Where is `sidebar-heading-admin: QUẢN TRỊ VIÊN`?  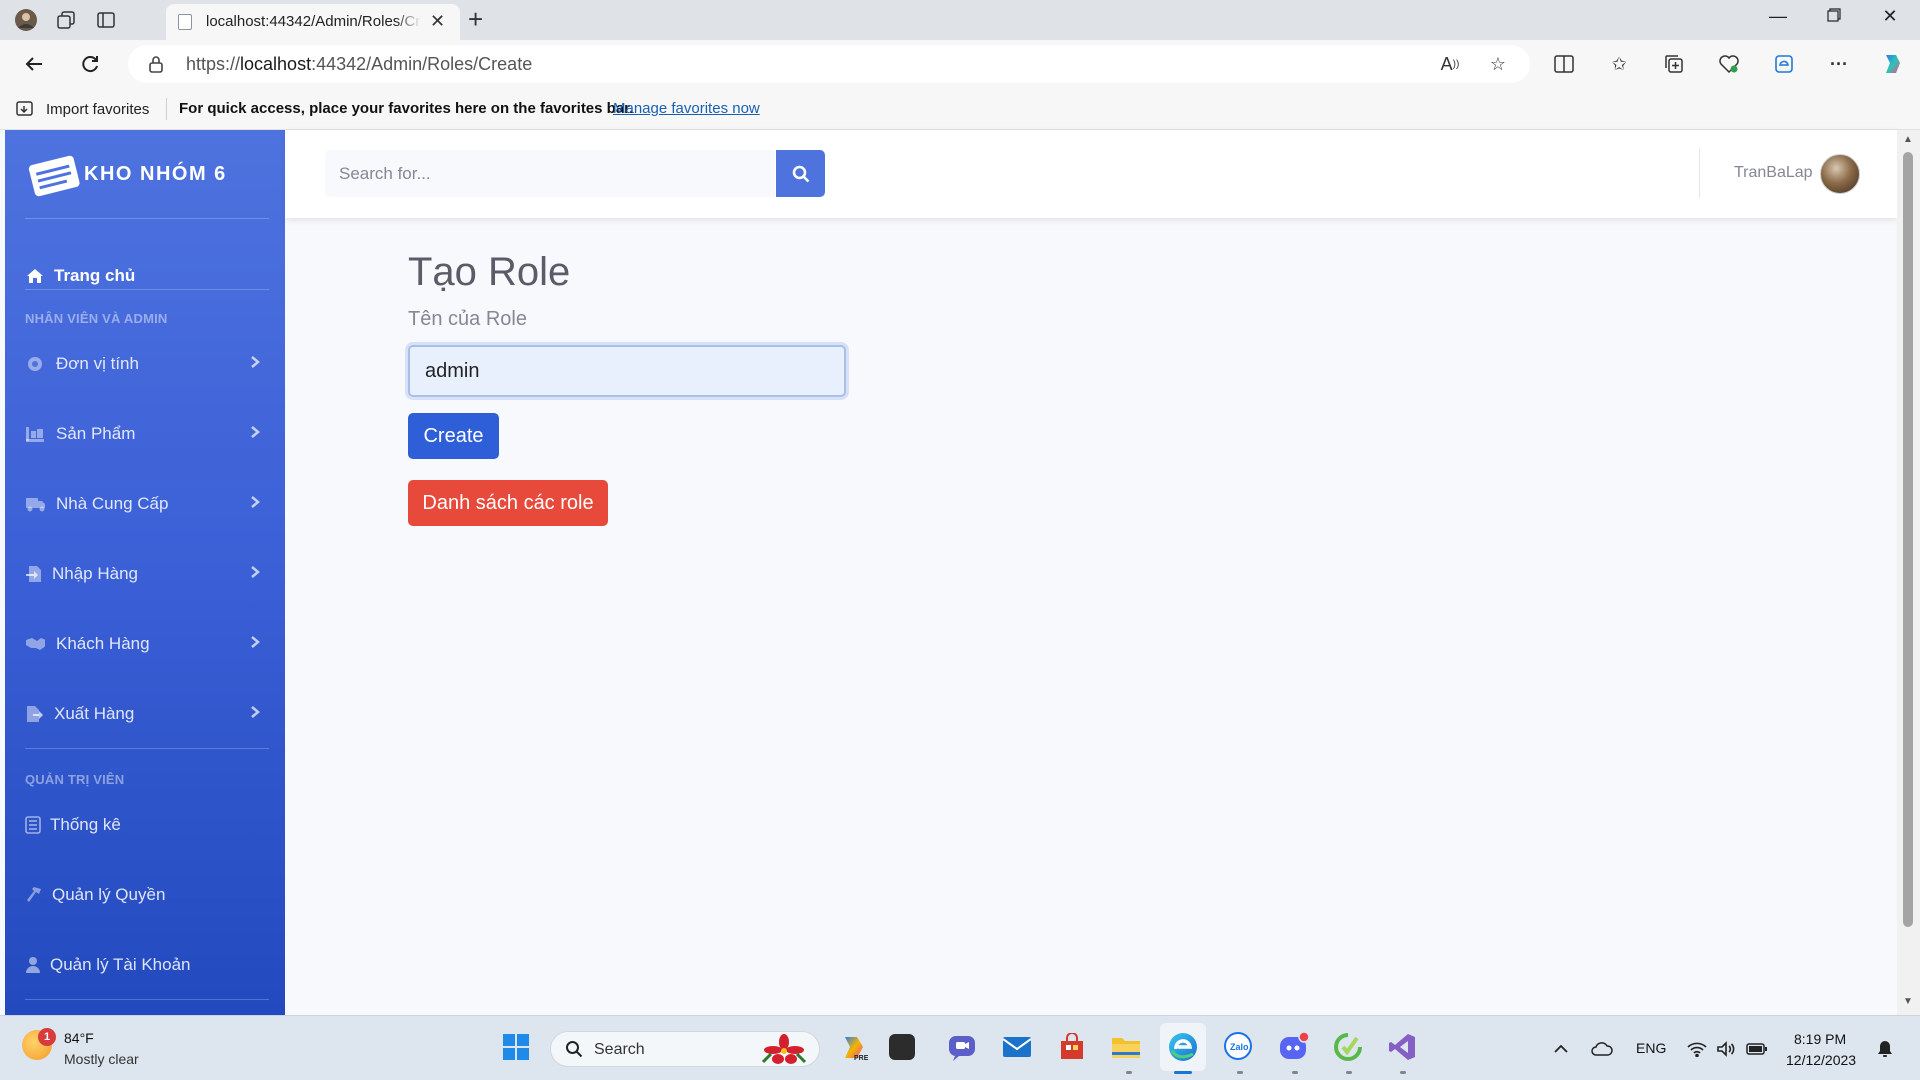
sidebar-heading-admin: QUẢN TRỊ VIÊN is located at coordinates (75, 779).